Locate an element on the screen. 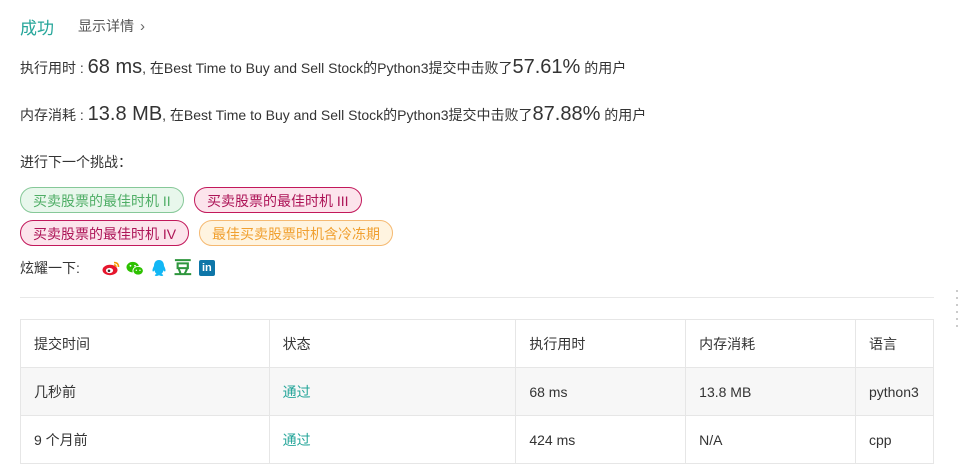 This screenshot has height=464, width=963. next-challenge-label: 进行下一个挑战： is located at coordinates (76, 162).